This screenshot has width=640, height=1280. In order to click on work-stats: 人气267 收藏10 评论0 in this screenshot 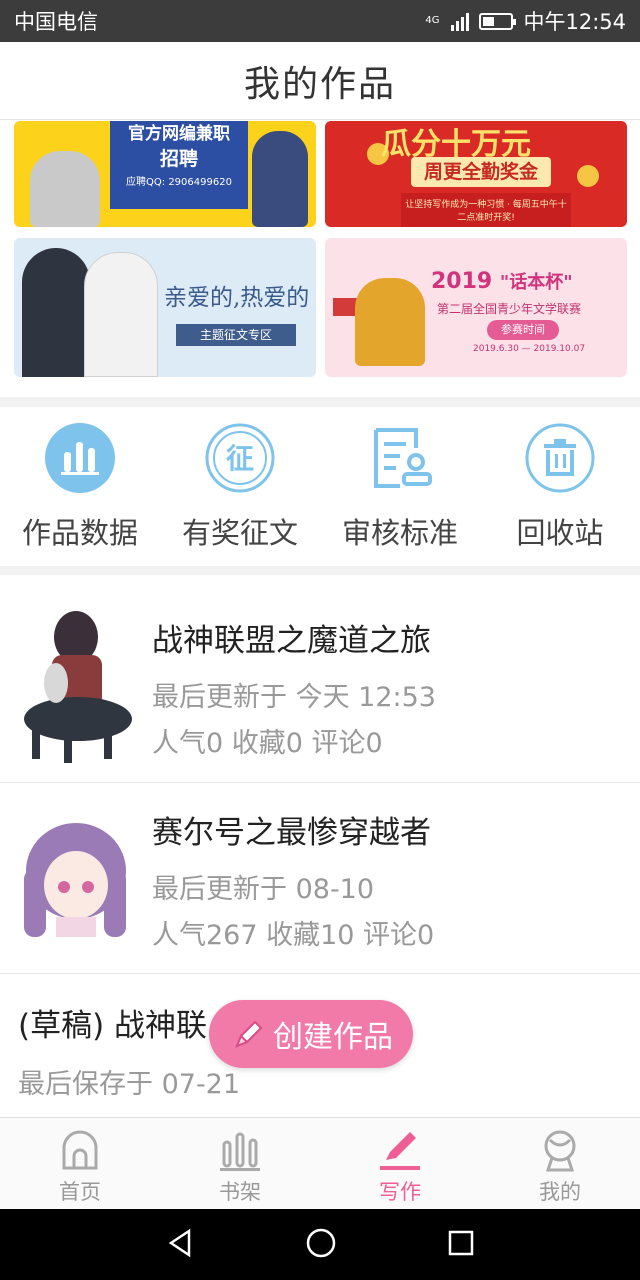, I will do `click(293, 935)`.